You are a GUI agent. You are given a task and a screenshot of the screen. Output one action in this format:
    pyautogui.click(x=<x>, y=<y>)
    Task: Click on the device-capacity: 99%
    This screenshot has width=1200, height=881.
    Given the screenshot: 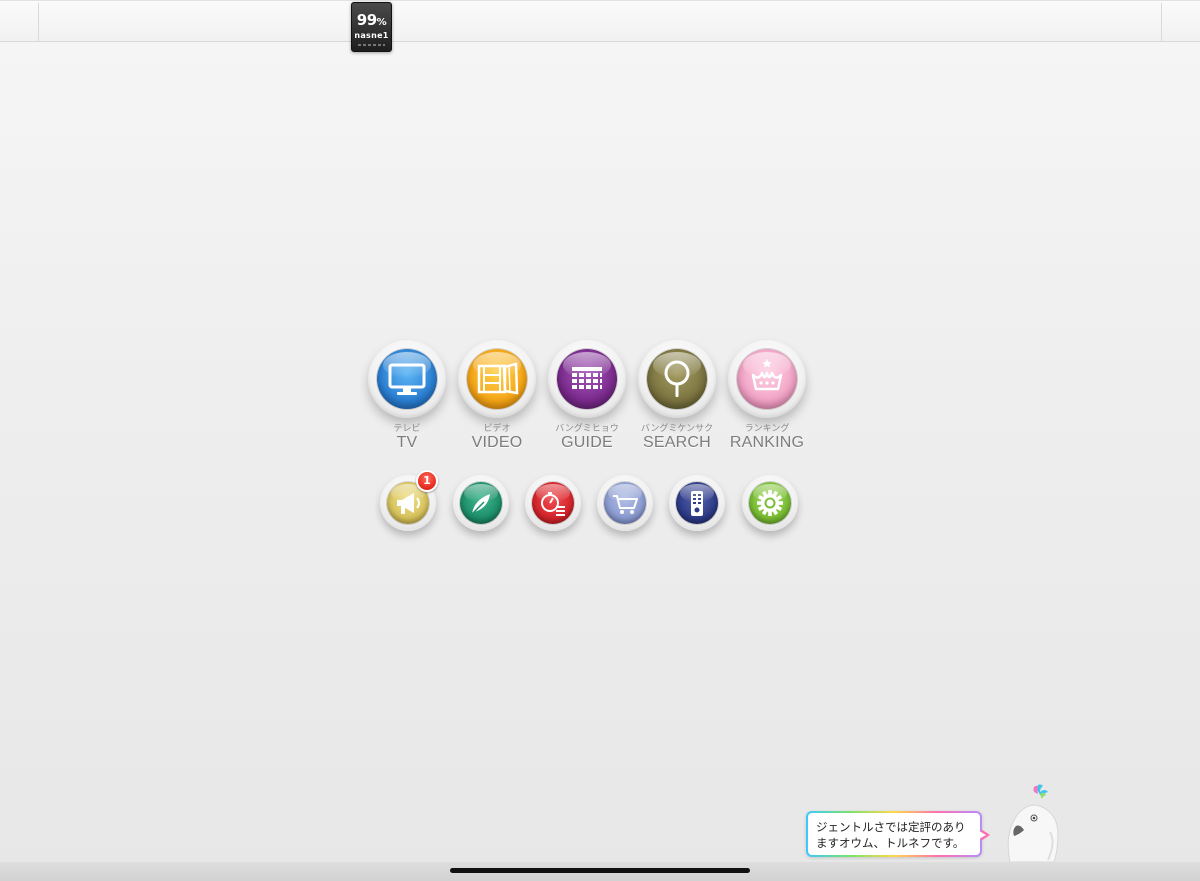 What is the action you would take?
    pyautogui.click(x=371, y=20)
    